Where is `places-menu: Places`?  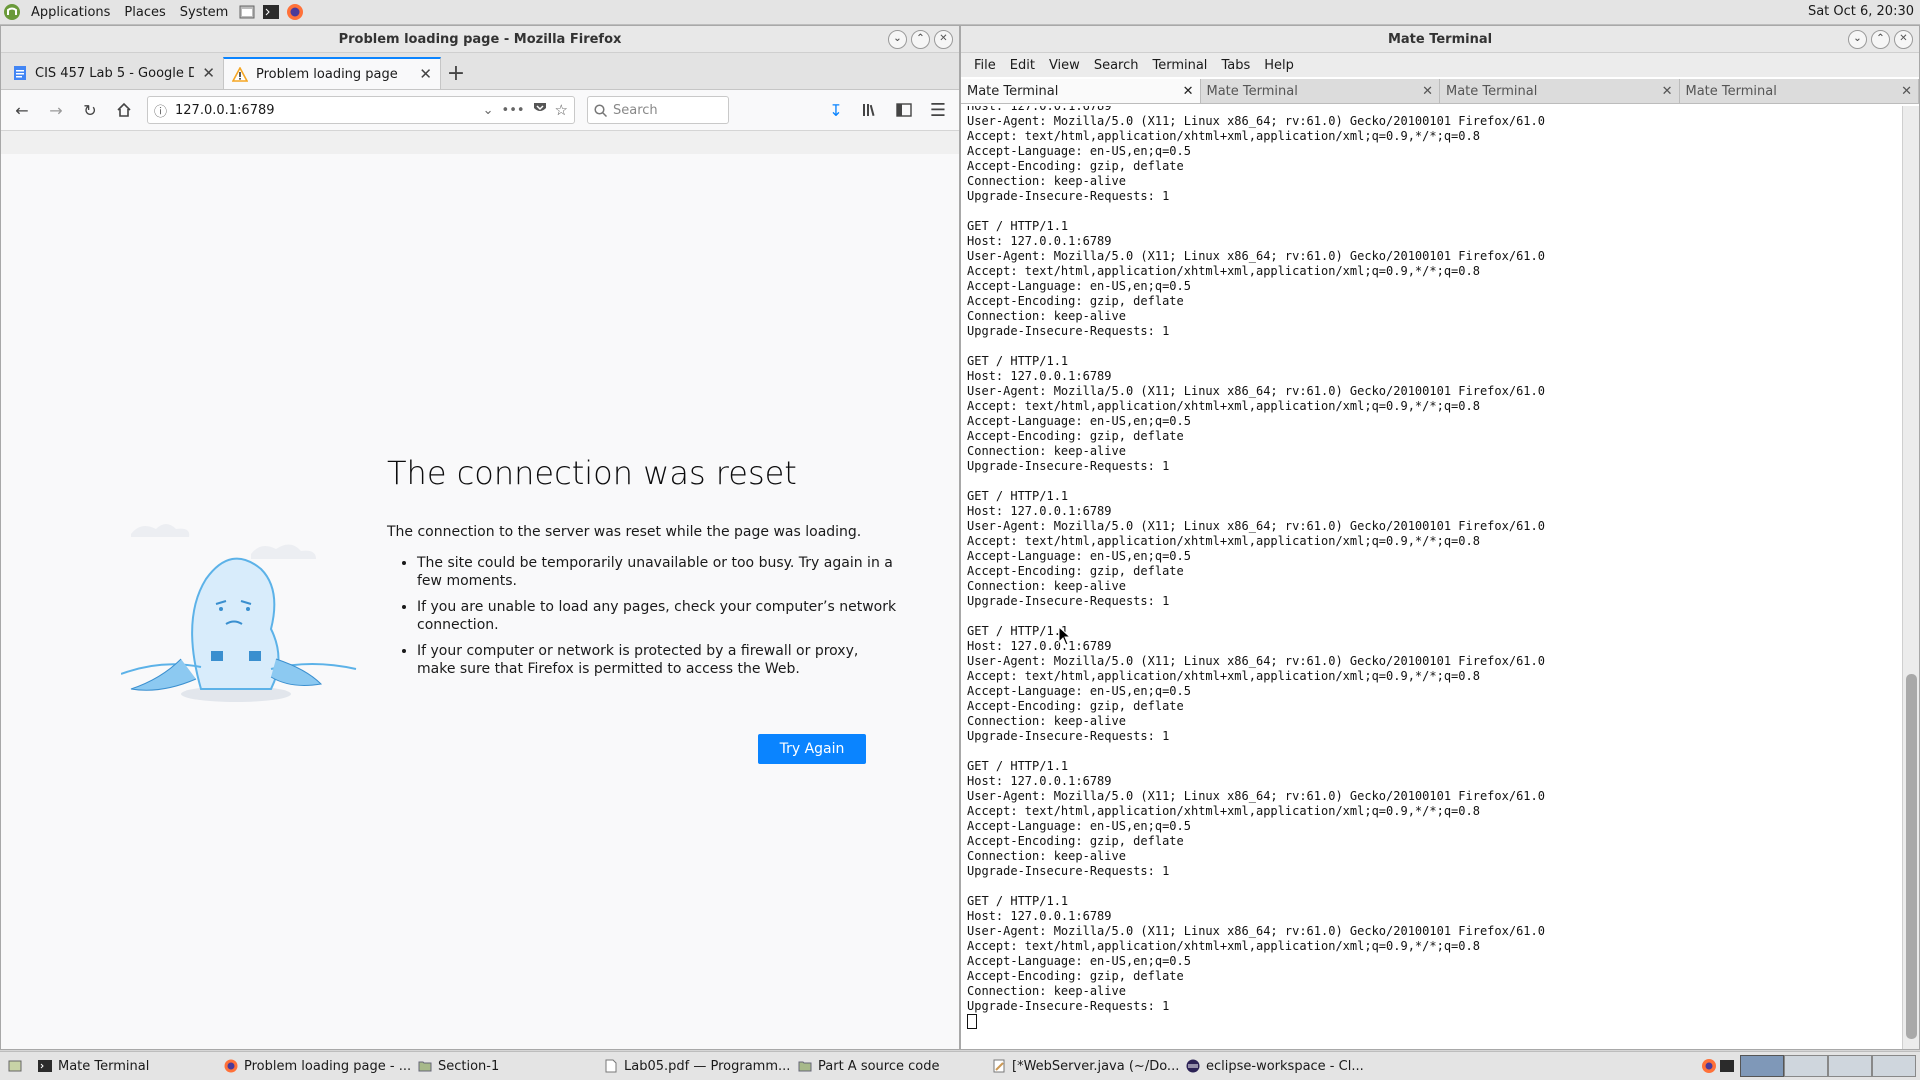
places-menu: Places is located at coordinates (144, 12).